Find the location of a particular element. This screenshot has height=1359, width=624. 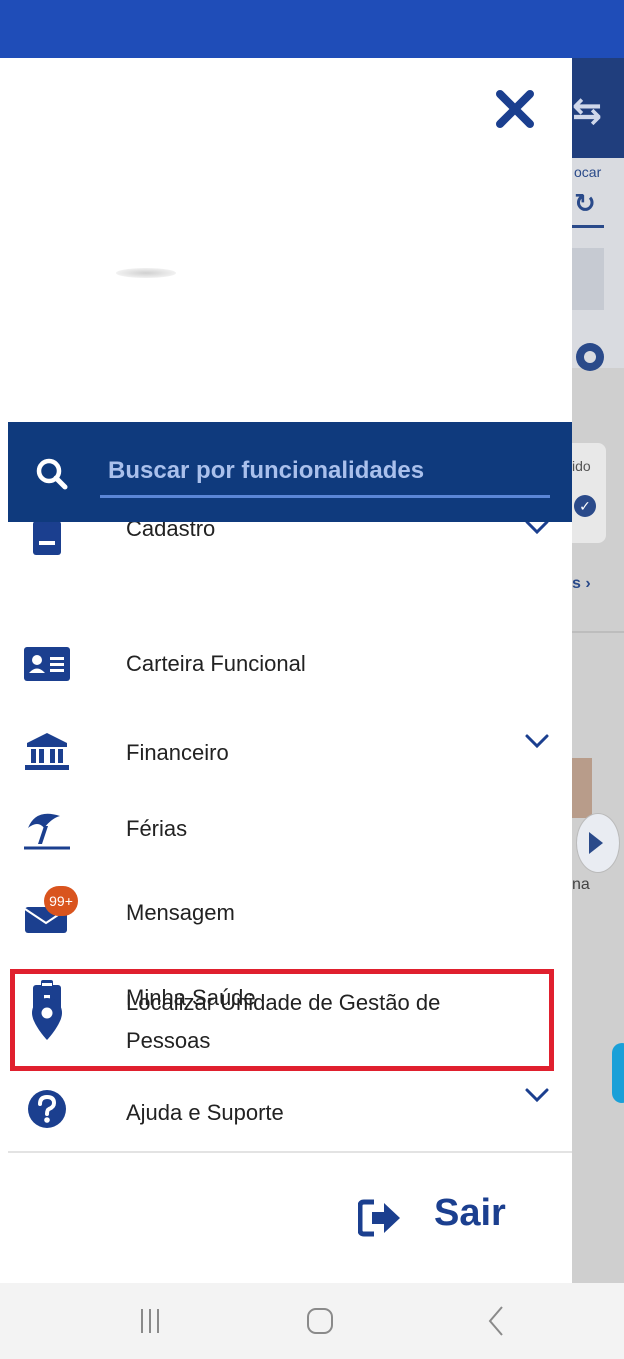

close-icon is located at coordinates (515, 109).